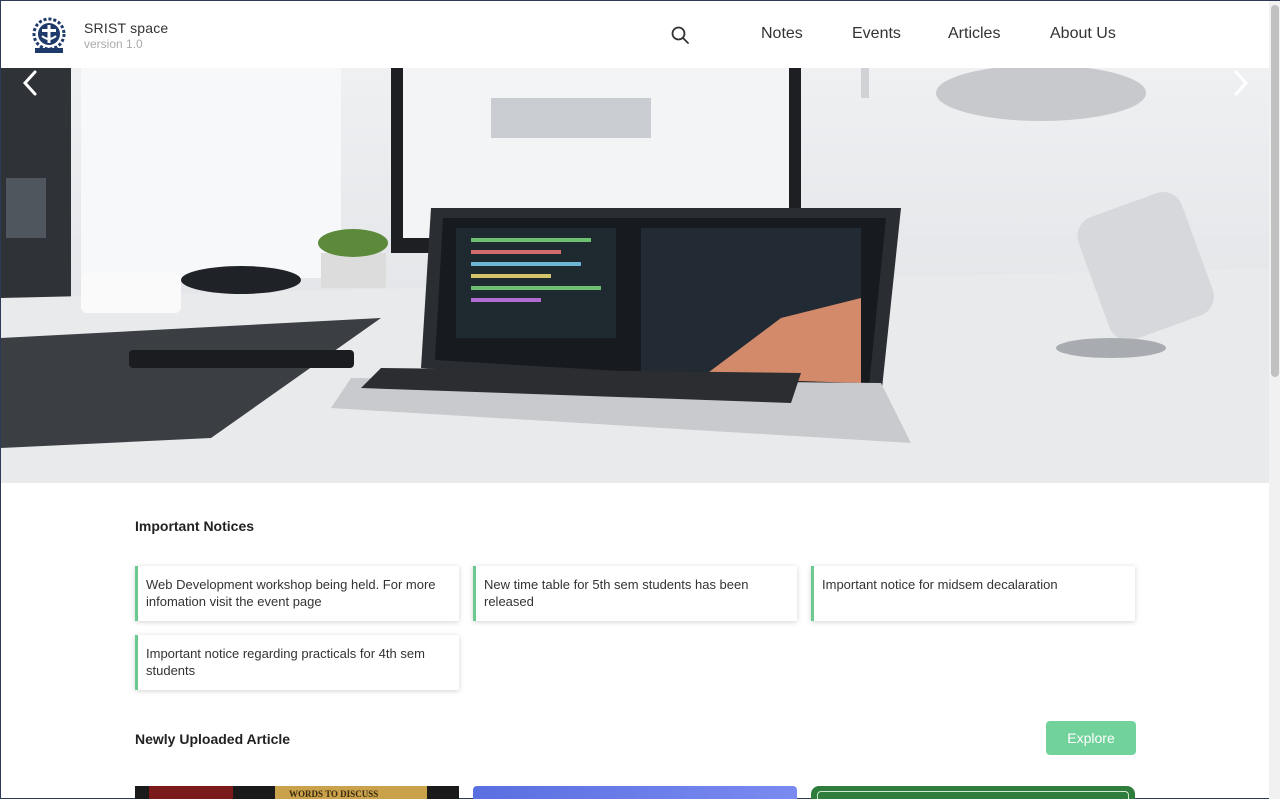 Image resolution: width=1280 pixels, height=799 pixels. Describe the element at coordinates (195, 526) in the screenshot. I see `notices-heading: Important Notices` at that location.